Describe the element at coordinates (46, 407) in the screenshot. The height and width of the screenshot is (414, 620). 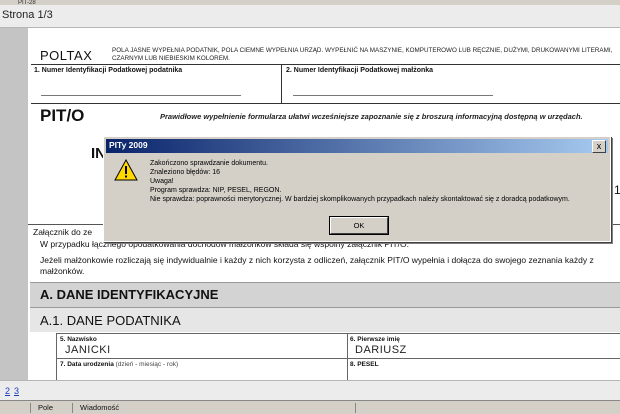
I see `status-field-label: Pole` at that location.